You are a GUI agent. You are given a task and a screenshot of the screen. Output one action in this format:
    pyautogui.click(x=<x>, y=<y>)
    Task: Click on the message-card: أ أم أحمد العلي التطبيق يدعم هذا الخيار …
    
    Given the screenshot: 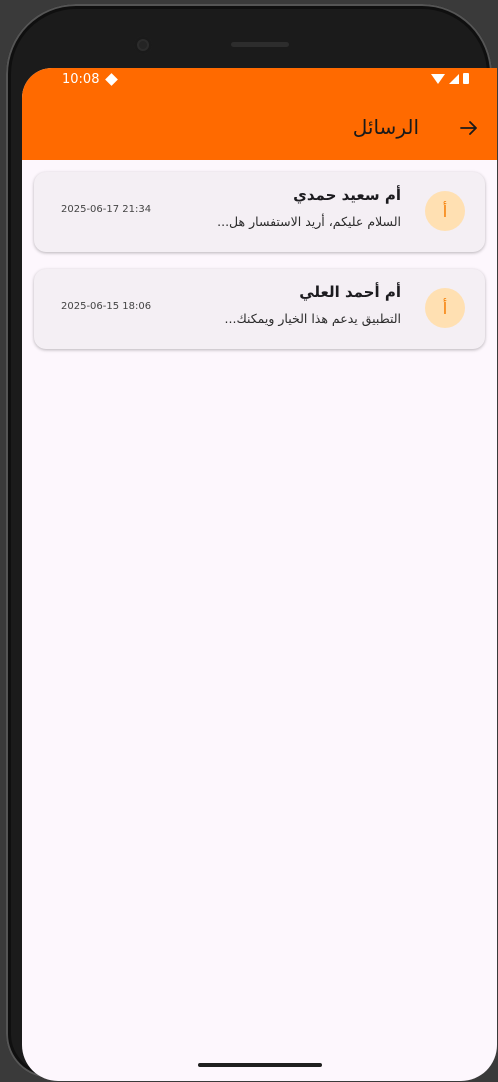 What is the action you would take?
    pyautogui.click(x=259, y=309)
    